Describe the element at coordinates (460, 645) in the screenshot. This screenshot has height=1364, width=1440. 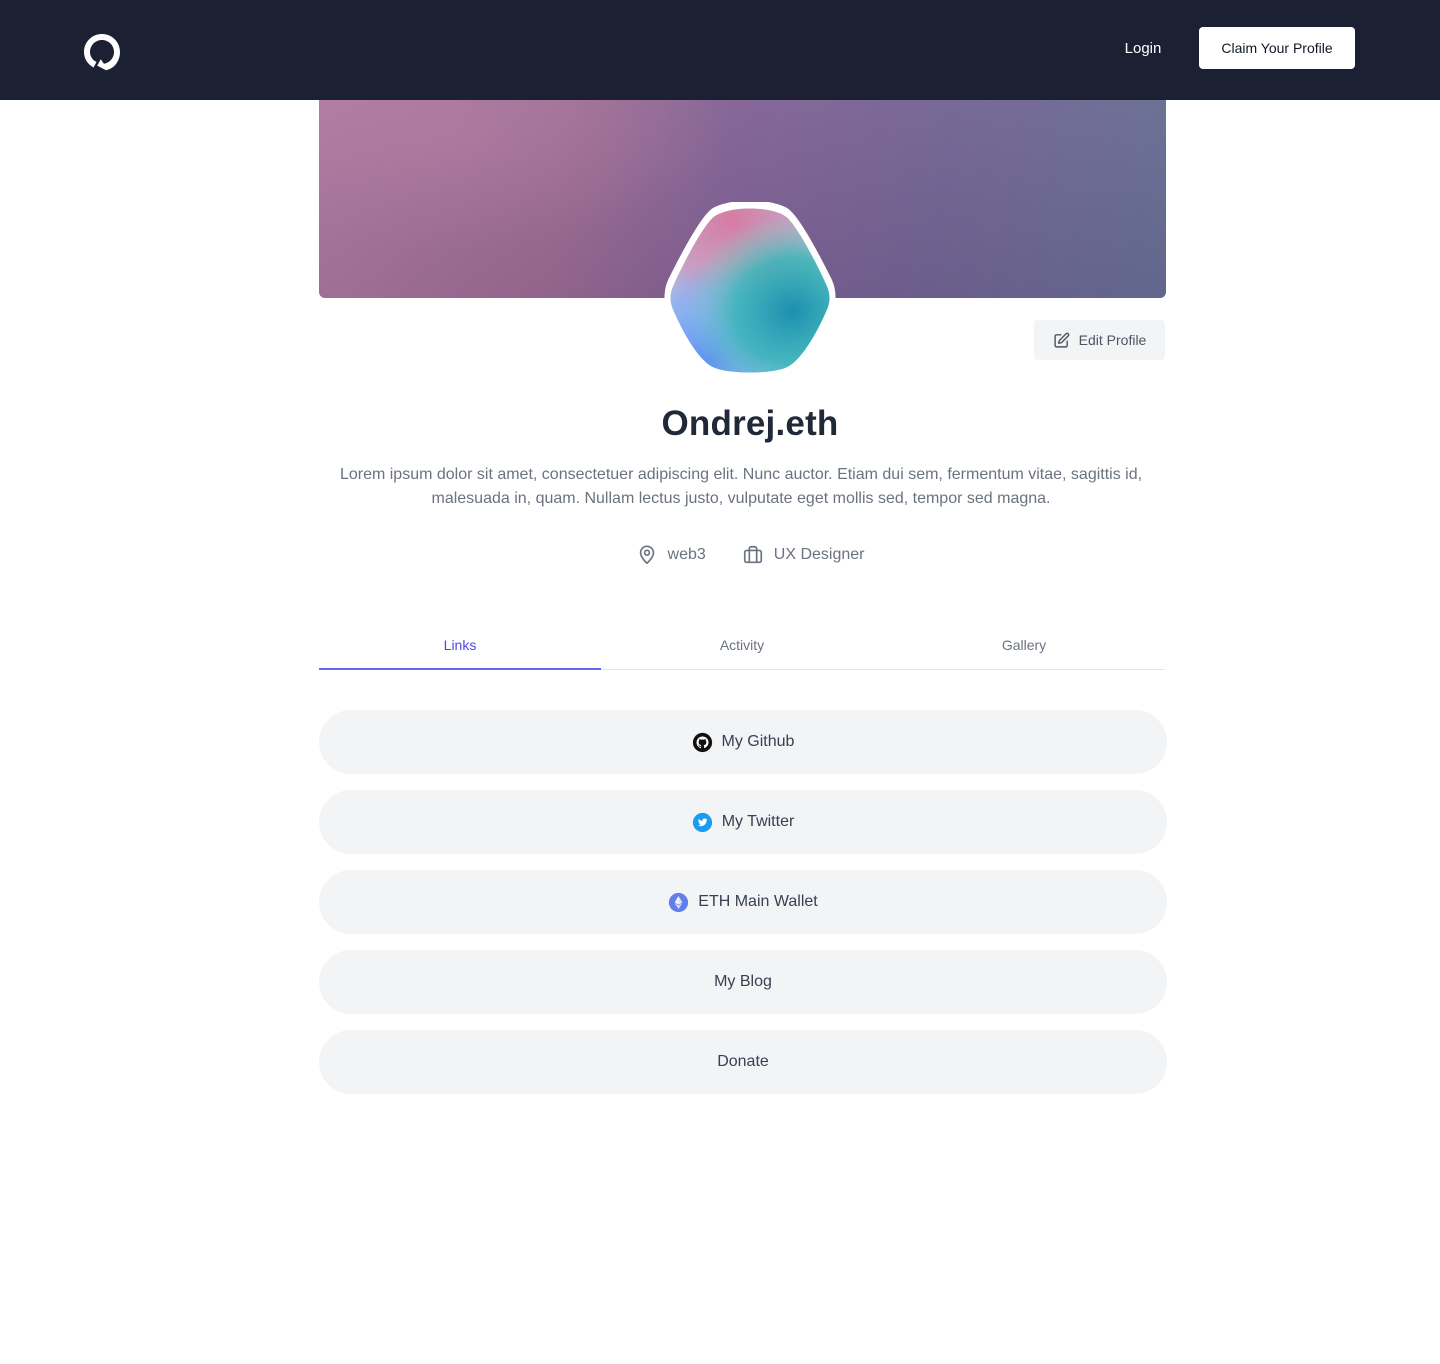
I see `tab-links: Links` at that location.